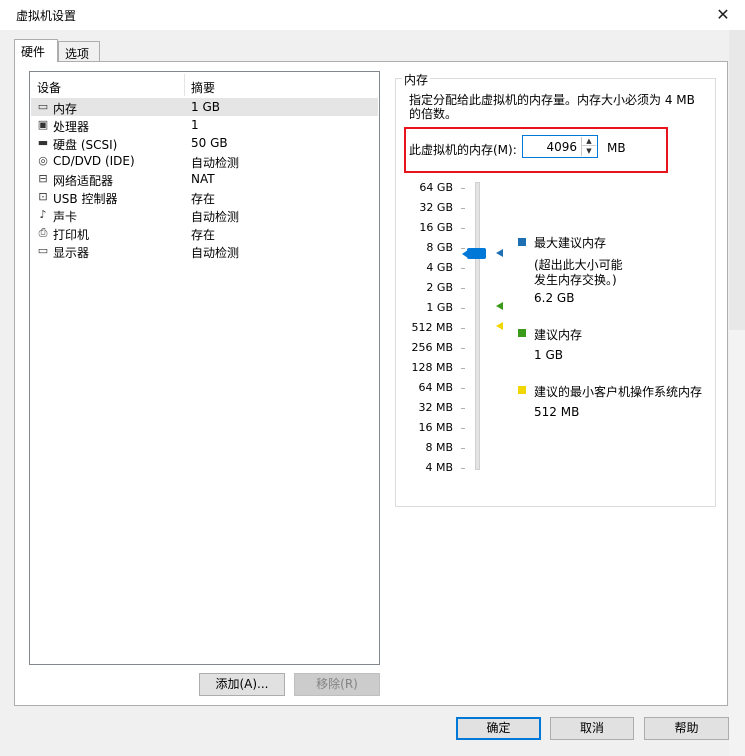 This screenshot has height=756, width=745. I want to click on device-name: USB 控制器, so click(85, 199).